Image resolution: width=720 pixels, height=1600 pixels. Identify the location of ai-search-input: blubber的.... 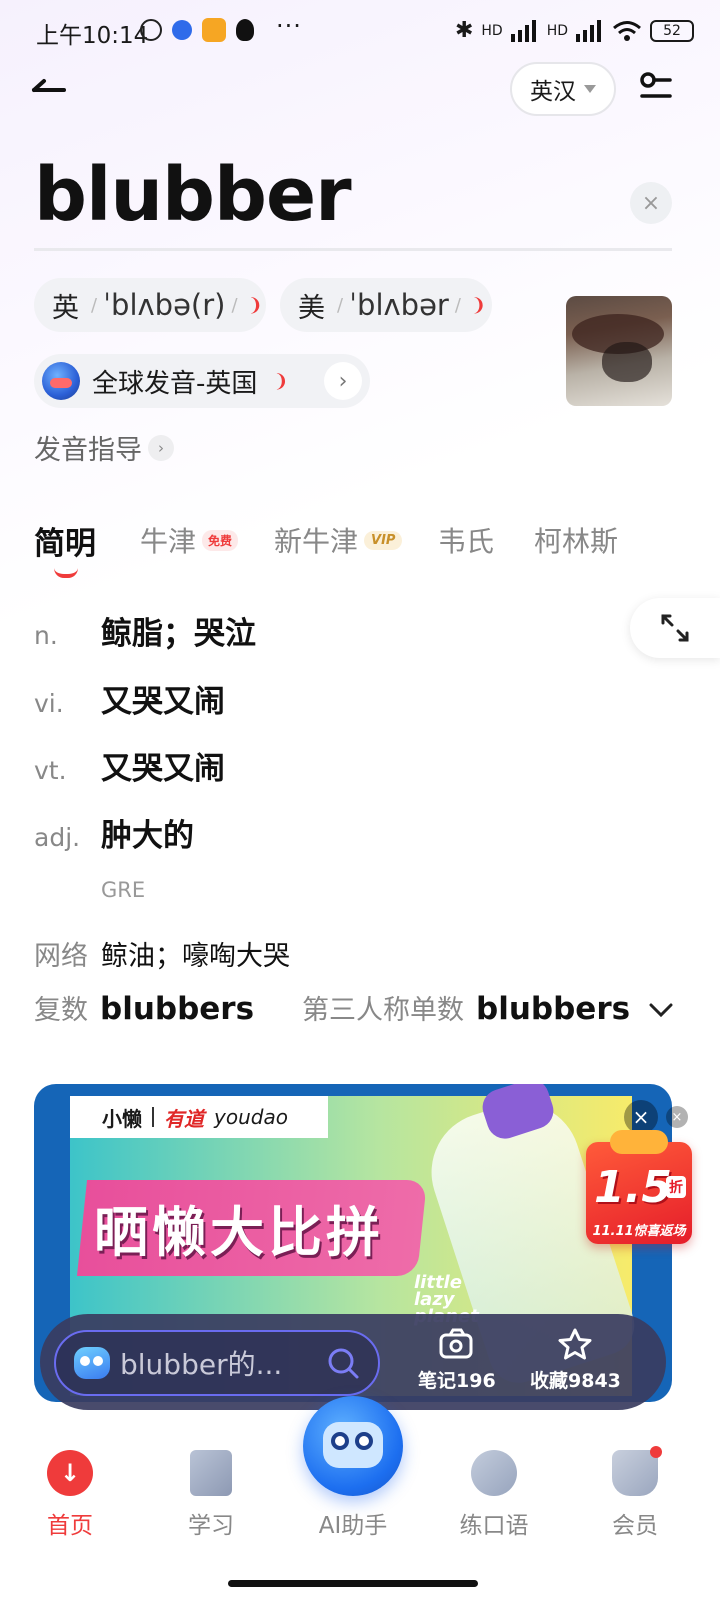
(217, 1363).